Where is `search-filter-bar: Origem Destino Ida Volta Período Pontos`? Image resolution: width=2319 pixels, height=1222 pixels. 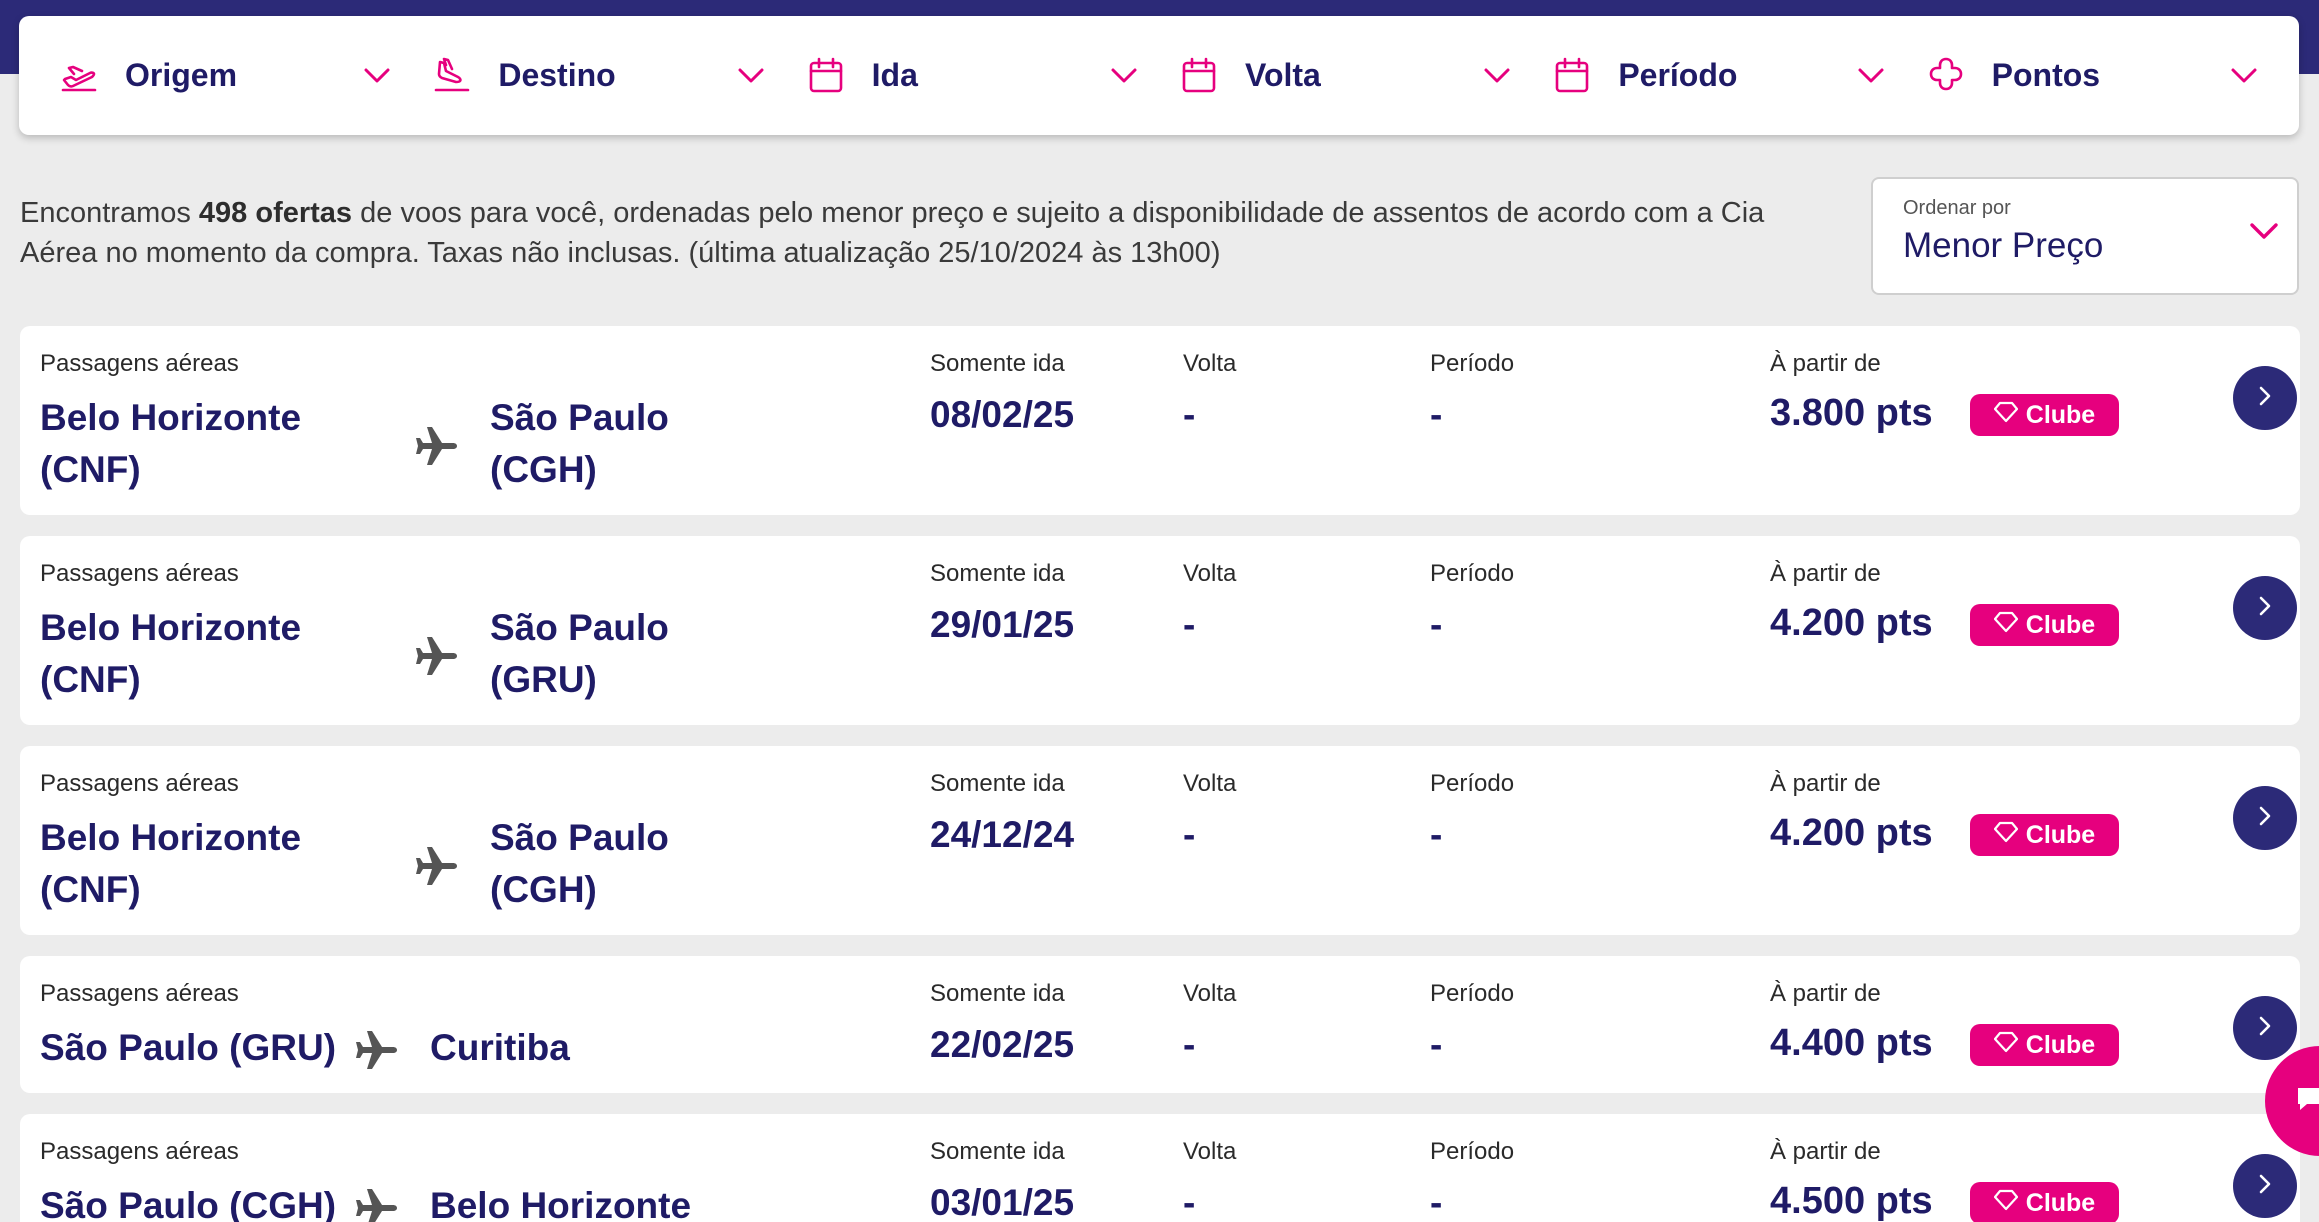
search-filter-bar: Origem Destino Ida Volta Período Pontos is located at coordinates (1159, 75).